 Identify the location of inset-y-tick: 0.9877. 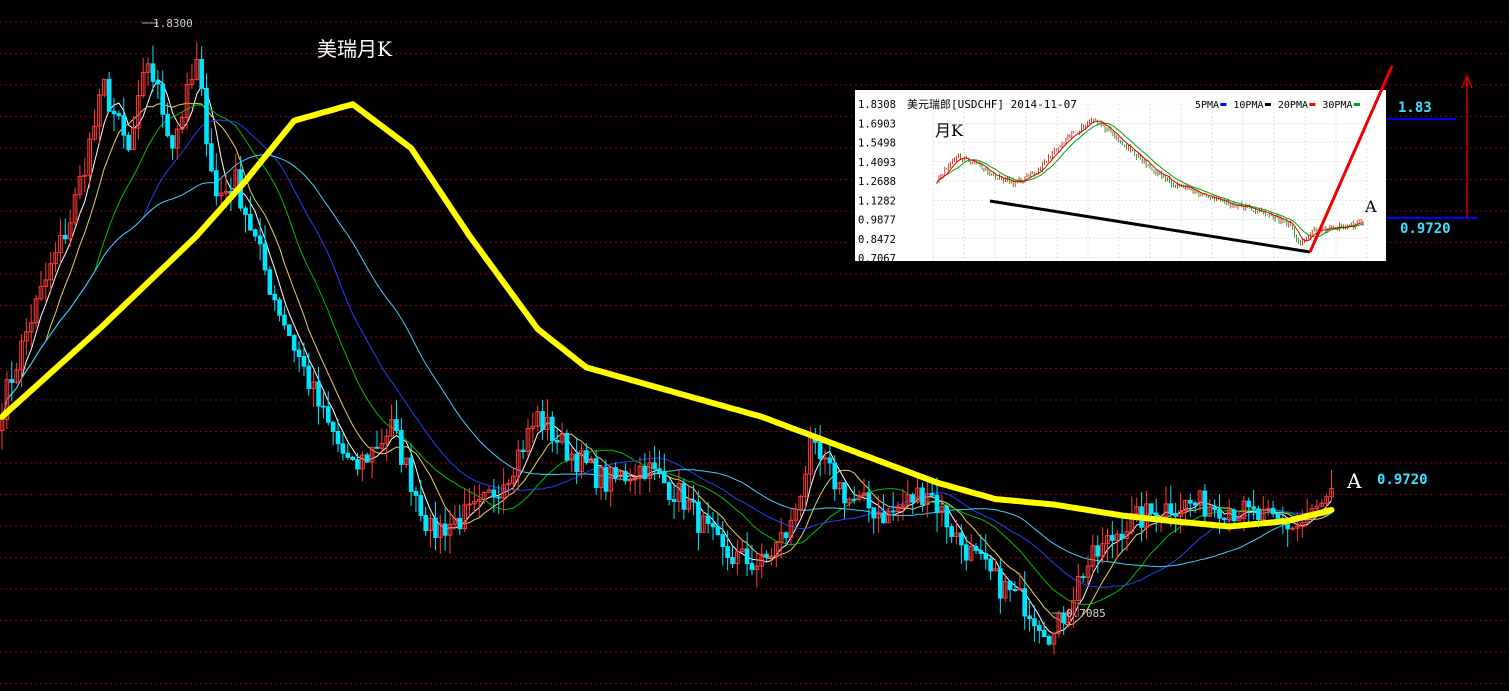
(877, 221).